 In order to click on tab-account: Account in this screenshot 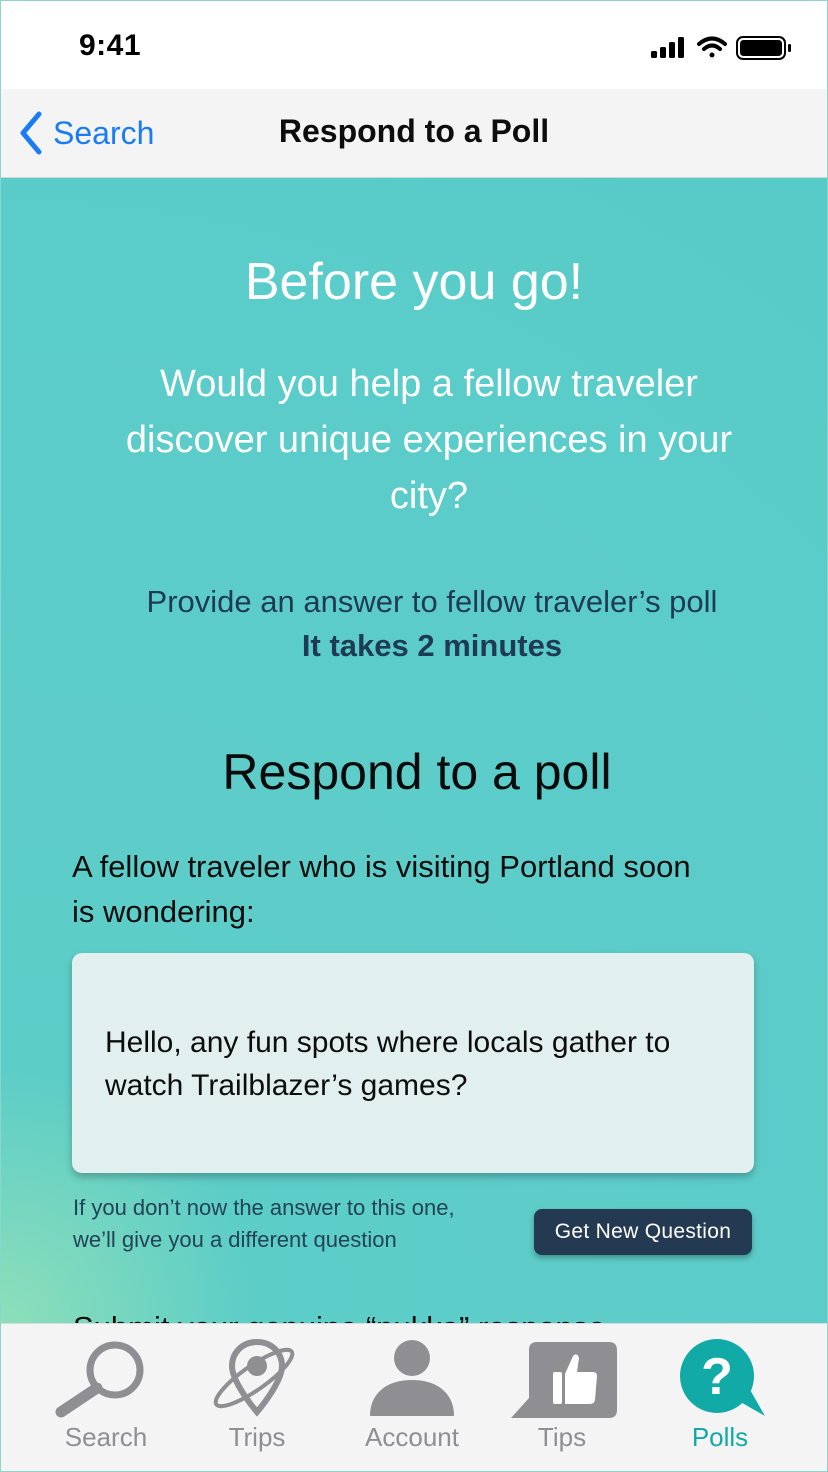, I will do `click(412, 1397)`.